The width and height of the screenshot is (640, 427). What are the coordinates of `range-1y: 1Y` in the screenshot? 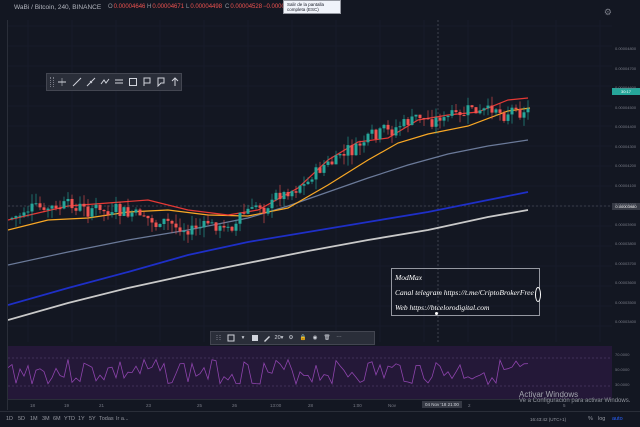 It's located at (81, 419).